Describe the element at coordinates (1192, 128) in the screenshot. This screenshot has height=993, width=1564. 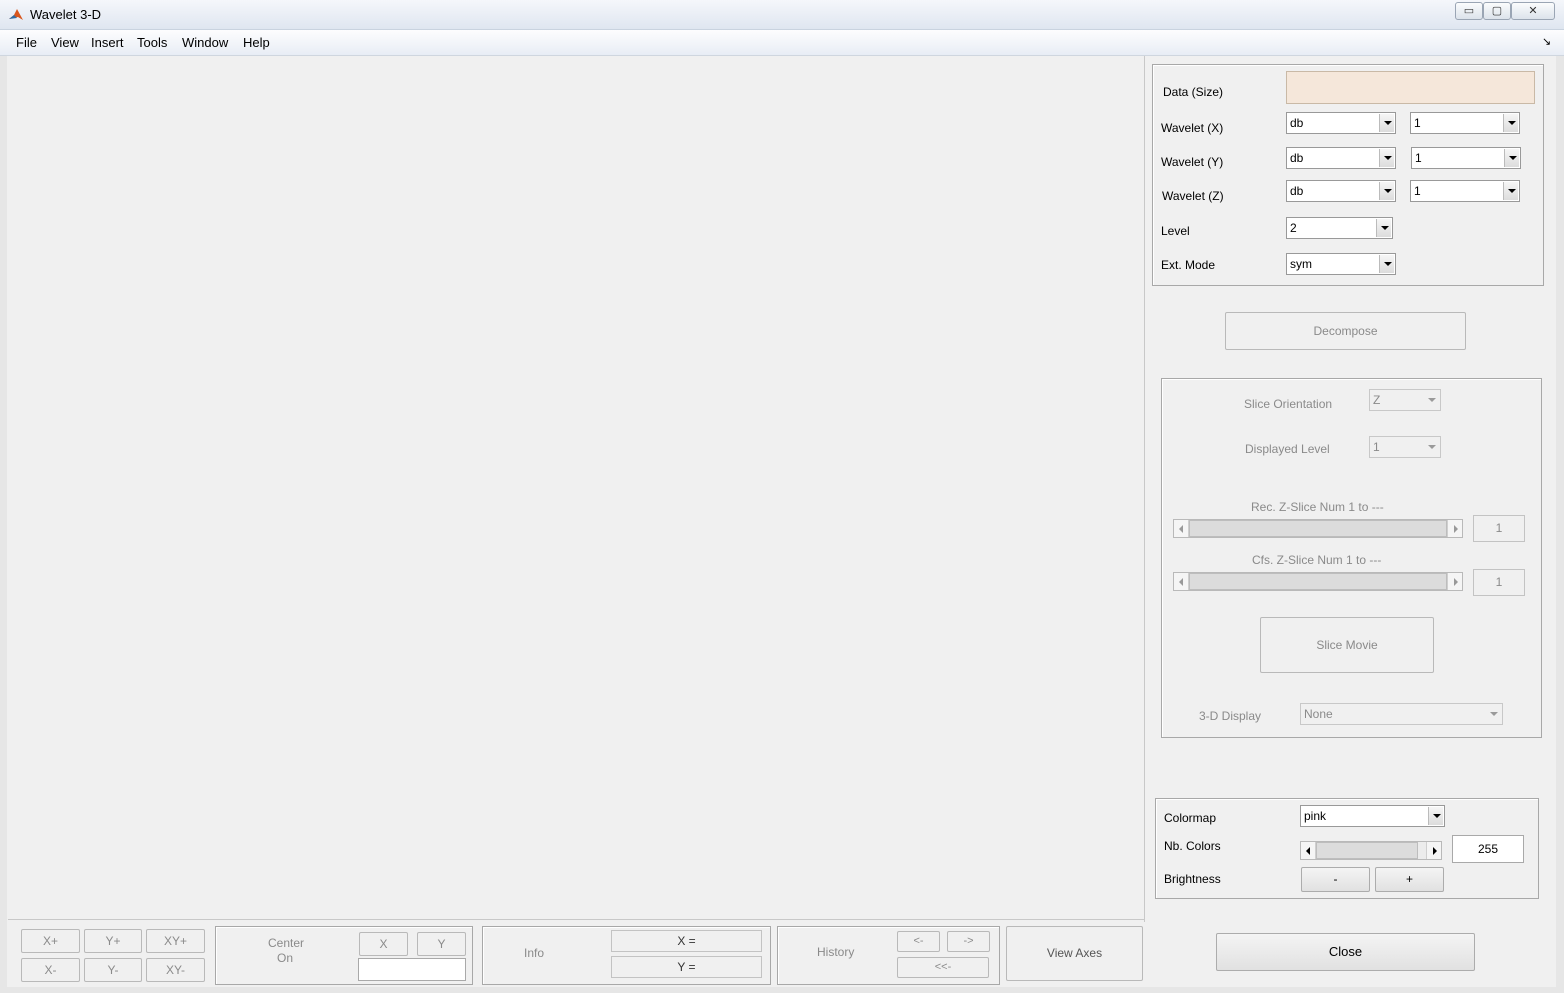
I see `wavelet-x-label: Wavelet (X)` at that location.